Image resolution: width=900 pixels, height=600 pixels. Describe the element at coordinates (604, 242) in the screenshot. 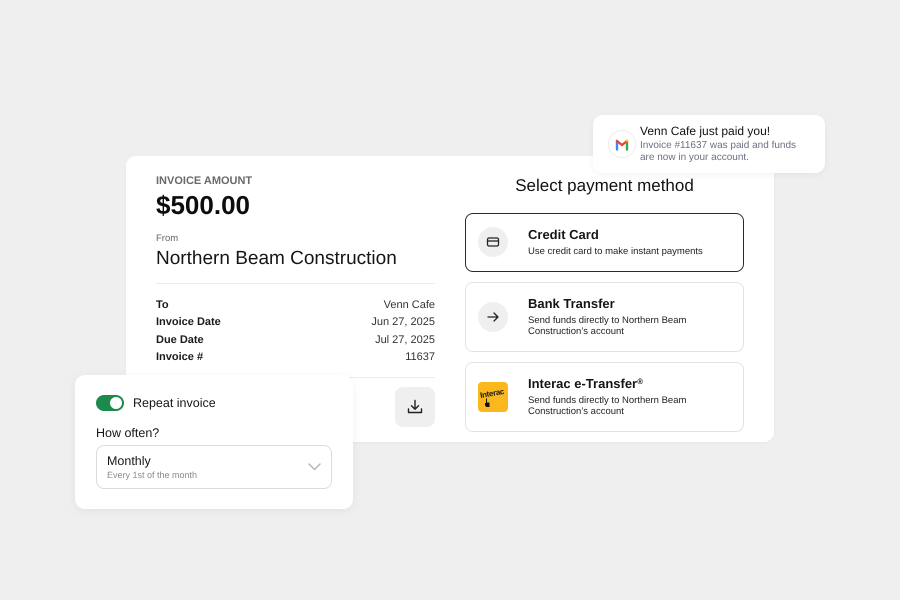

I see `payment-option: Credit Card Use credit card to make instant payments` at that location.